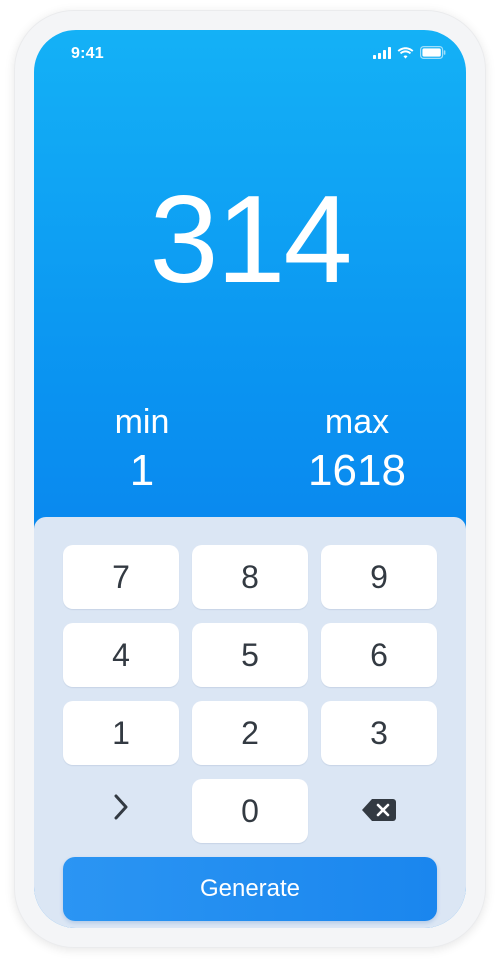 Image resolution: width=500 pixels, height=968 pixels. What do you see at coordinates (87, 53) in the screenshot?
I see `status-time: 9:41` at bounding box center [87, 53].